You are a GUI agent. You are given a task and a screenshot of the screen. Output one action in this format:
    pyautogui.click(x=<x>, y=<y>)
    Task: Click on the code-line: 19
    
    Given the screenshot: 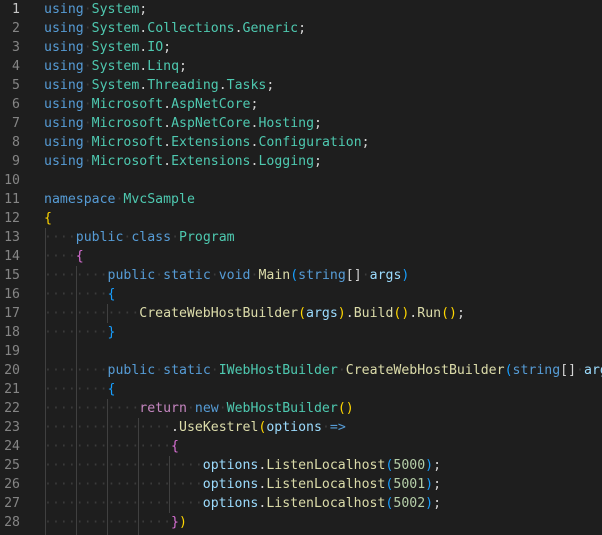 What is the action you would take?
    pyautogui.click(x=301, y=351)
    